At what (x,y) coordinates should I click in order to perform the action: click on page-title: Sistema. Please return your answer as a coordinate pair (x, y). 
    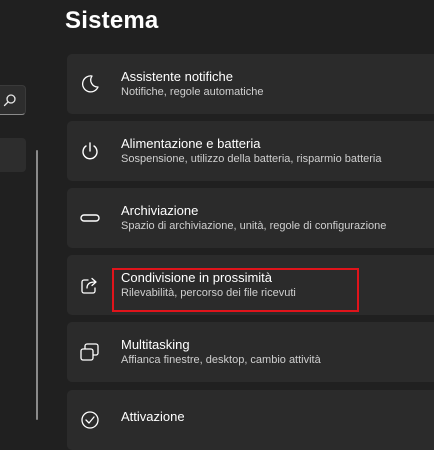
    Looking at the image, I should click on (112, 20).